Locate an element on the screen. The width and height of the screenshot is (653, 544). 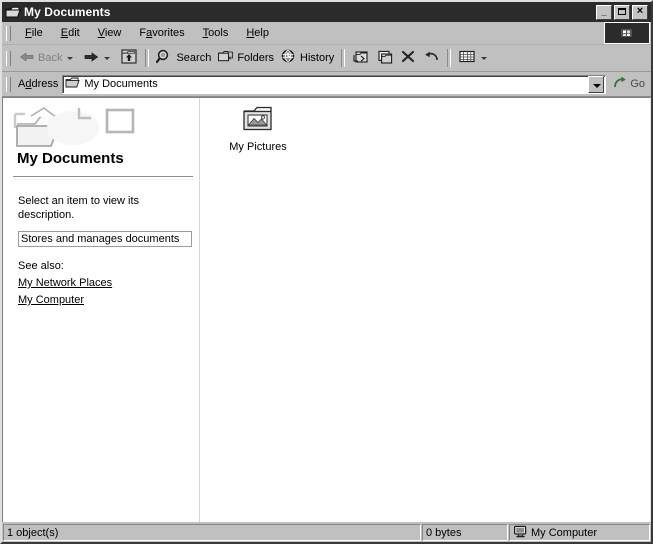
address-input: My Documents is located at coordinates (334, 84).